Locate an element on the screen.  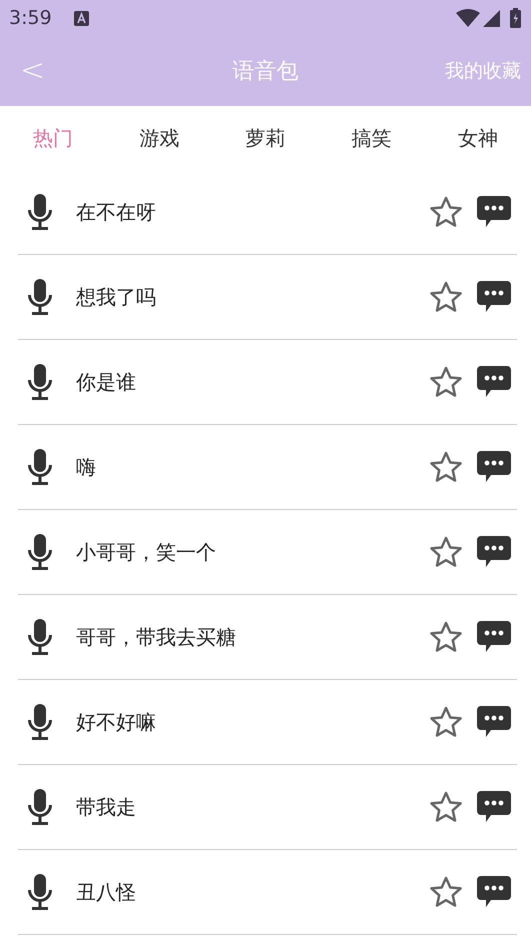
wifi-icon is located at coordinates (468, 18).